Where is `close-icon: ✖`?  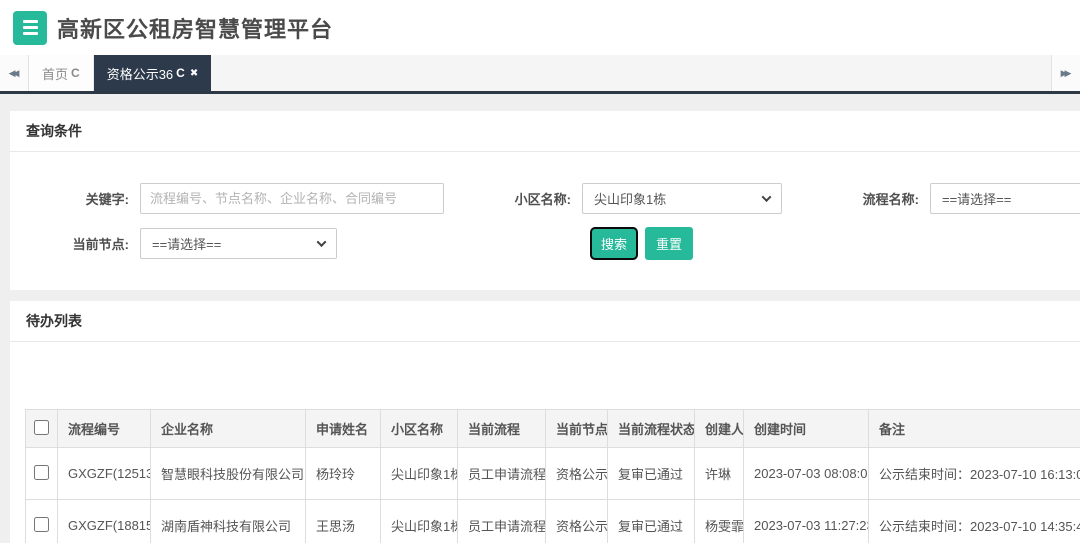
close-icon: ✖ is located at coordinates (194, 73).